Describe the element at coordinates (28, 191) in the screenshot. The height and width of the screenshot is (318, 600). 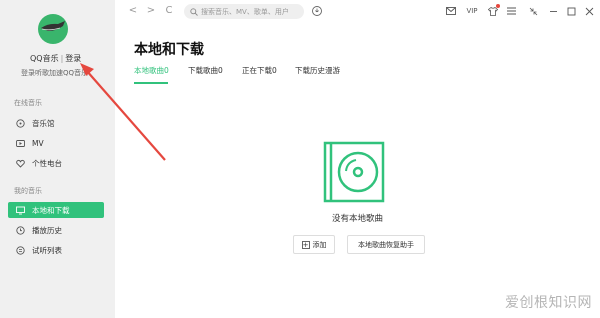
I see `section-mine-title: 我的音乐` at that location.